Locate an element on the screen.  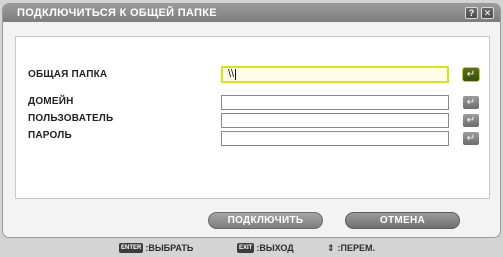
help-icon: ? is located at coordinates (471, 13).